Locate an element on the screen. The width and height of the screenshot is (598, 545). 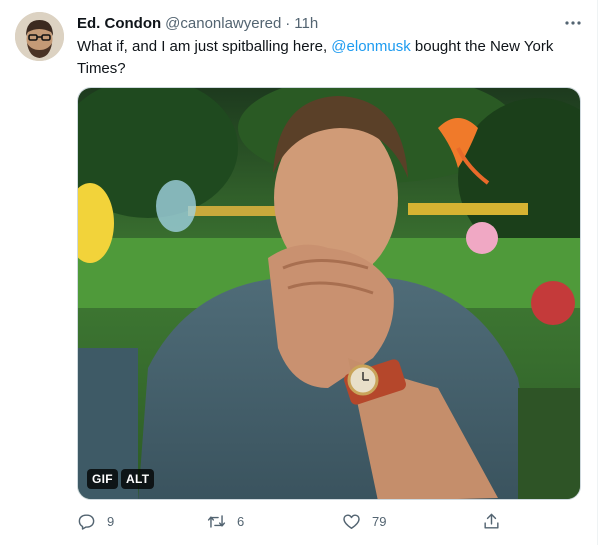
alt-text-badge: ALT is located at coordinates (138, 479).